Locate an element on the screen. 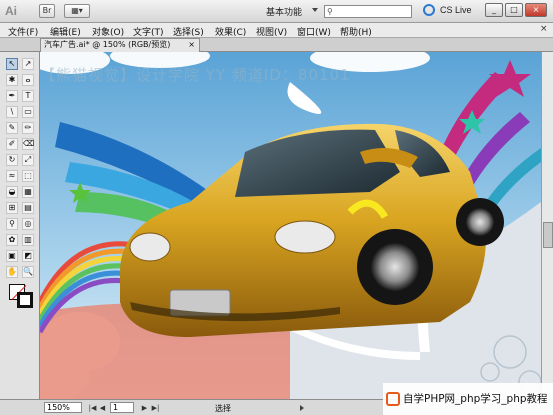 The width and height of the screenshot is (553, 415). search-icon: ⚲ is located at coordinates (330, 11).